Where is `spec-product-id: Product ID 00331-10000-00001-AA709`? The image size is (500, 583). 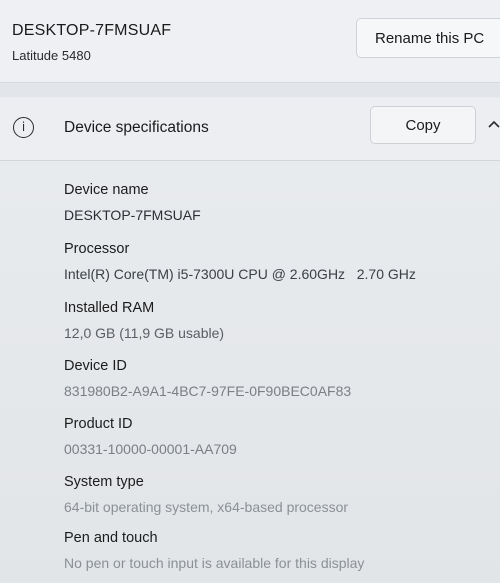 spec-product-id: Product ID 00331-10000-00001-AA709 is located at coordinates (279, 436).